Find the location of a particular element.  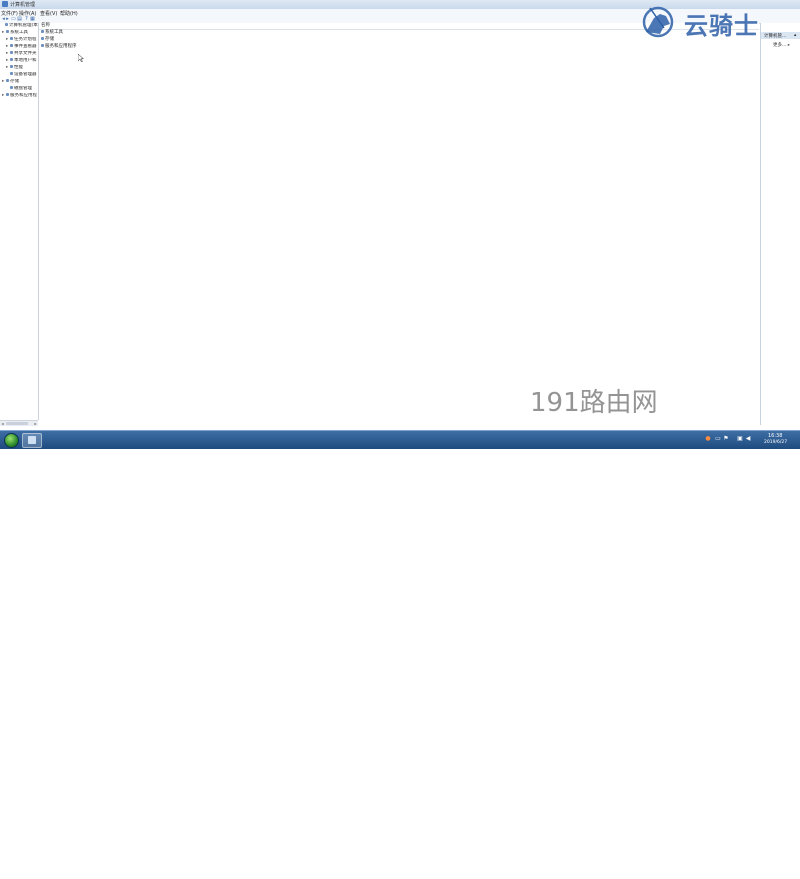

tree-item-local-users: ▸ 本地用户和 is located at coordinates (18, 61).